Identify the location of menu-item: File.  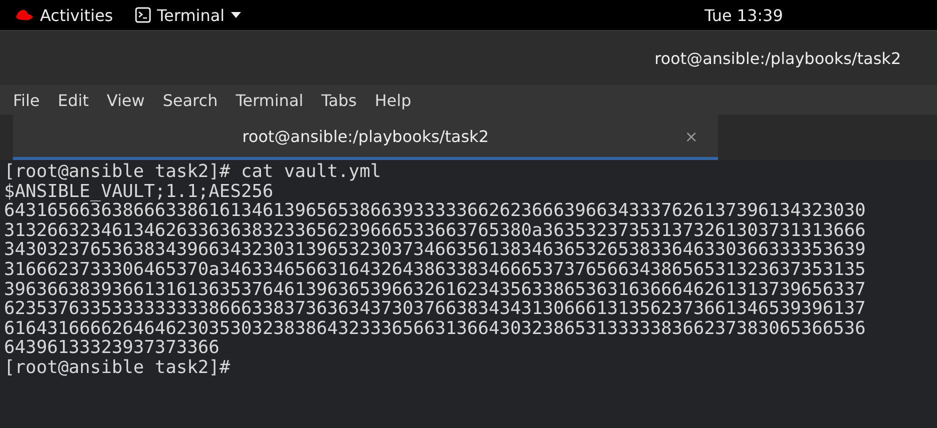
(26, 100).